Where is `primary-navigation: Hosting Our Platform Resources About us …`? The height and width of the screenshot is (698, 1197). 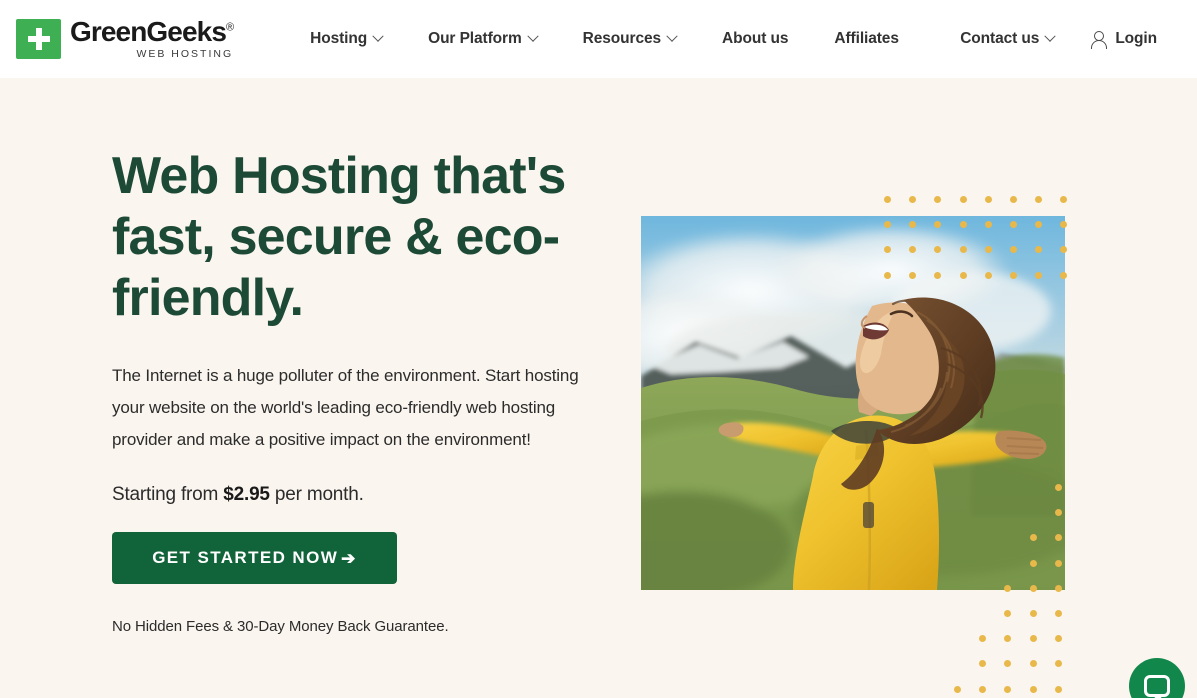 primary-navigation: Hosting Our Platform Resources About us … is located at coordinates (604, 39).